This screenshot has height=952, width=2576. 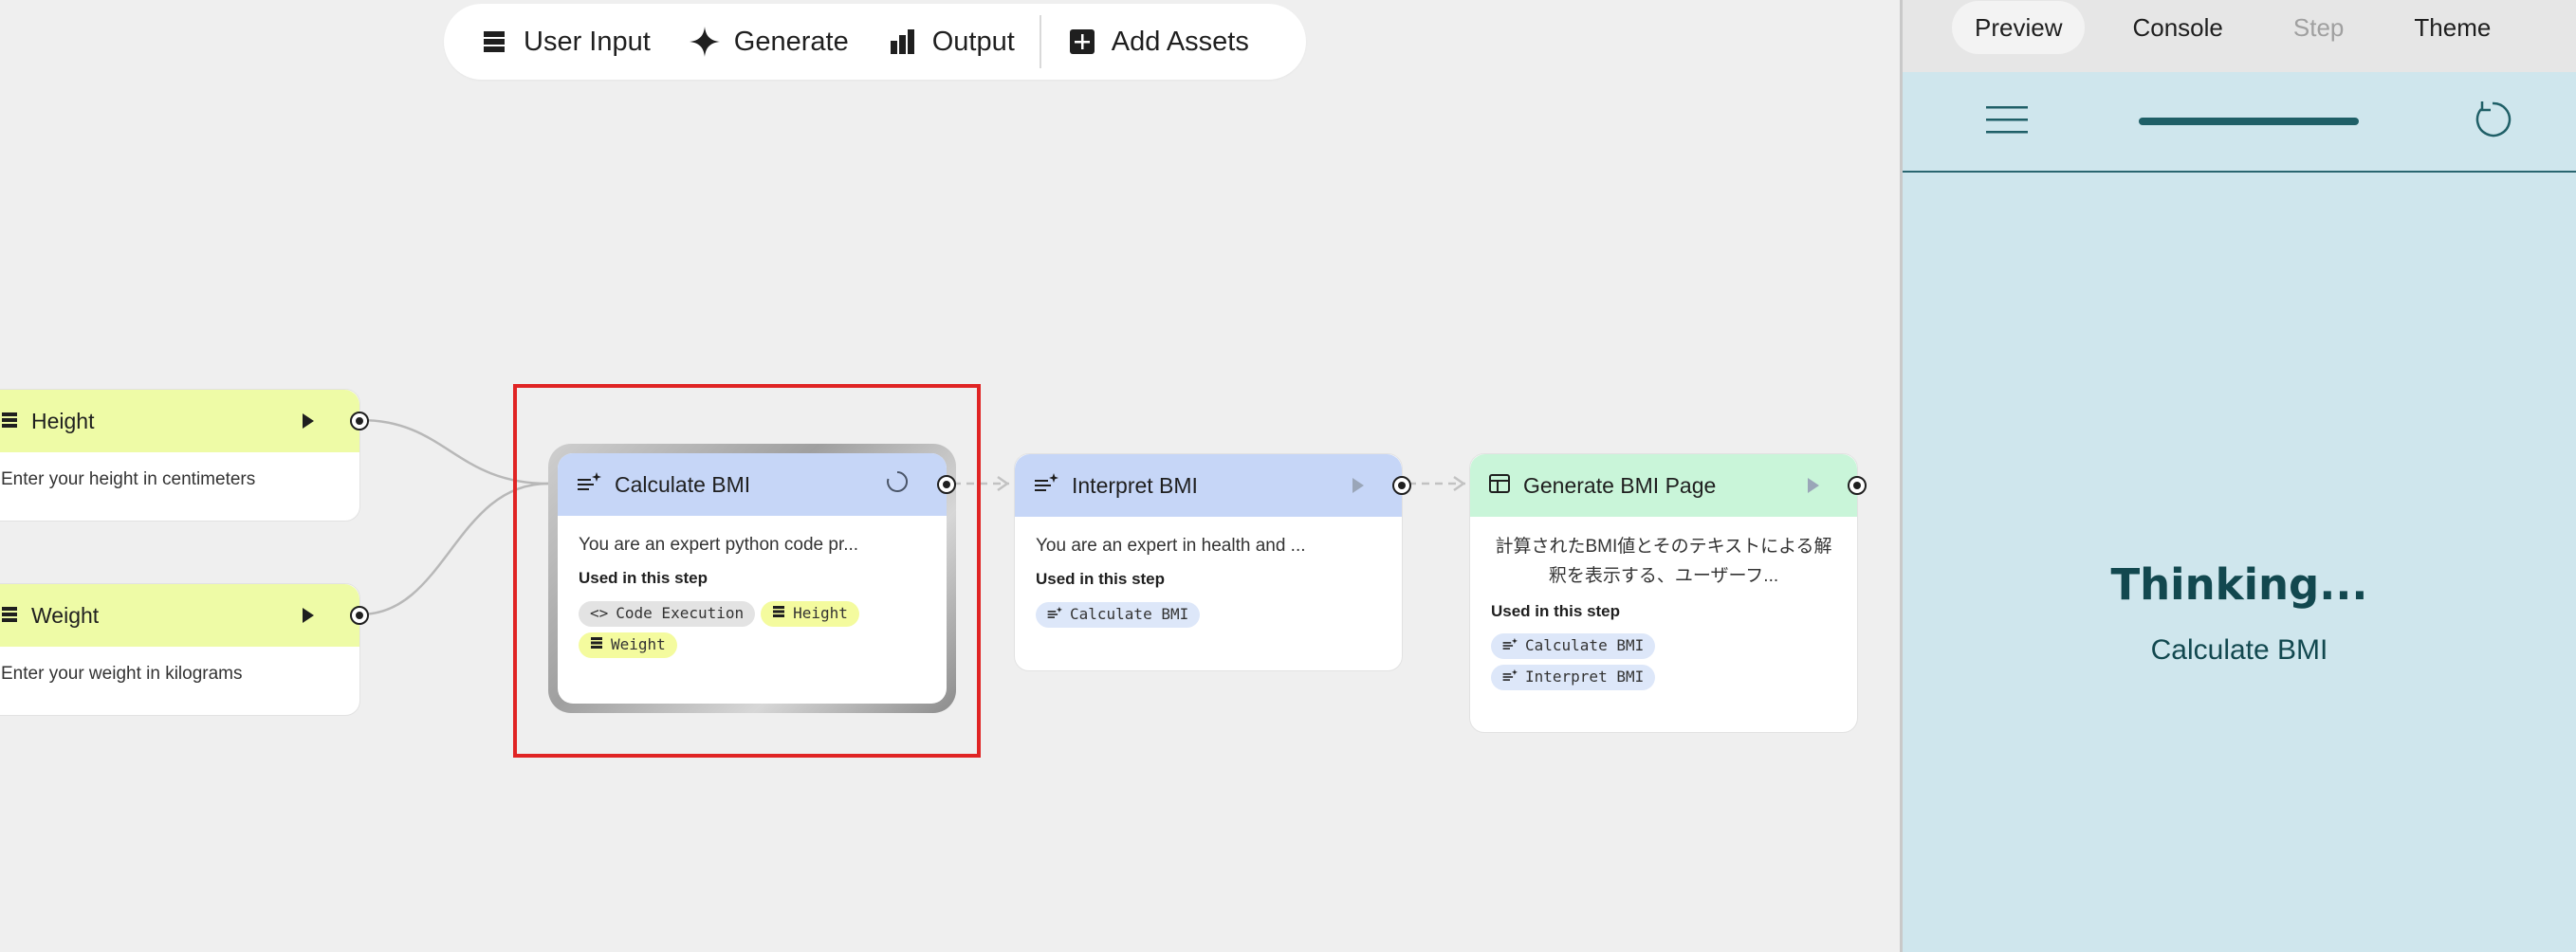 I want to click on tab-console: Console, so click(x=2177, y=27).